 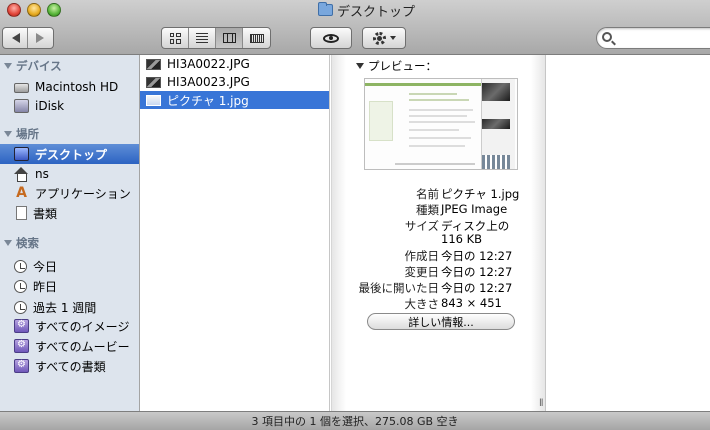 I want to click on documents-icon, so click(x=21, y=213).